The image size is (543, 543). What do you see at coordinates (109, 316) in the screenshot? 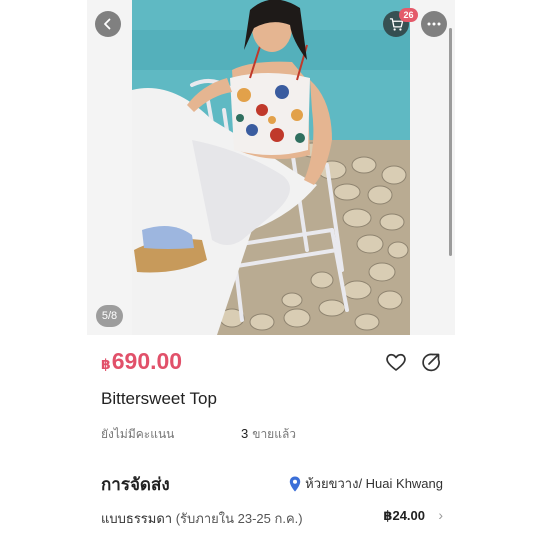
I see `image-counter: 5/8` at bounding box center [109, 316].